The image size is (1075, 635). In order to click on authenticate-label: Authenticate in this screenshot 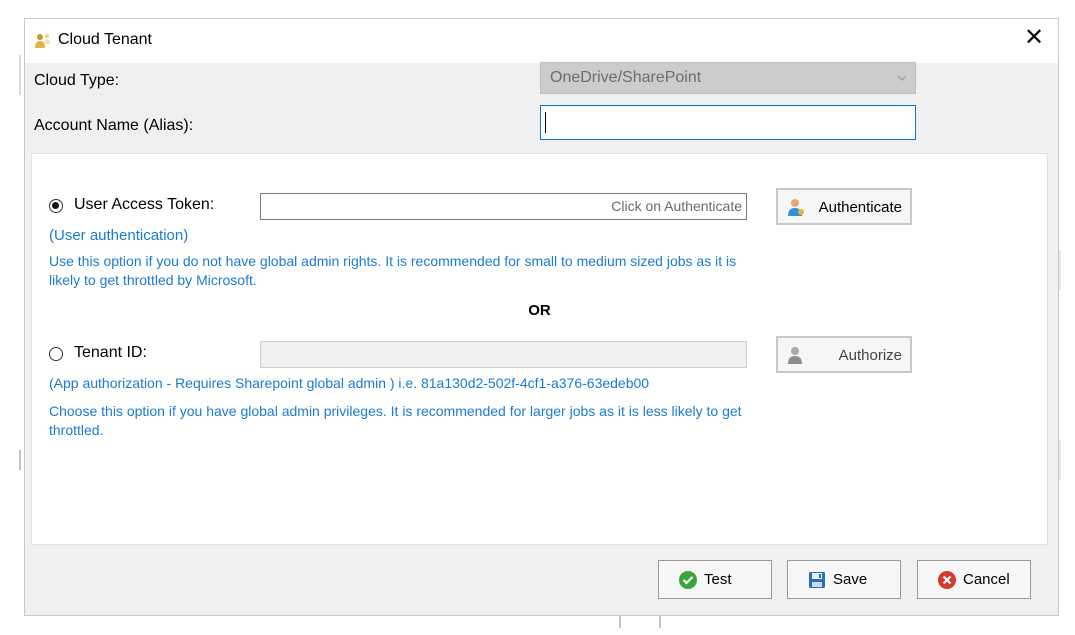, I will do `click(860, 207)`.